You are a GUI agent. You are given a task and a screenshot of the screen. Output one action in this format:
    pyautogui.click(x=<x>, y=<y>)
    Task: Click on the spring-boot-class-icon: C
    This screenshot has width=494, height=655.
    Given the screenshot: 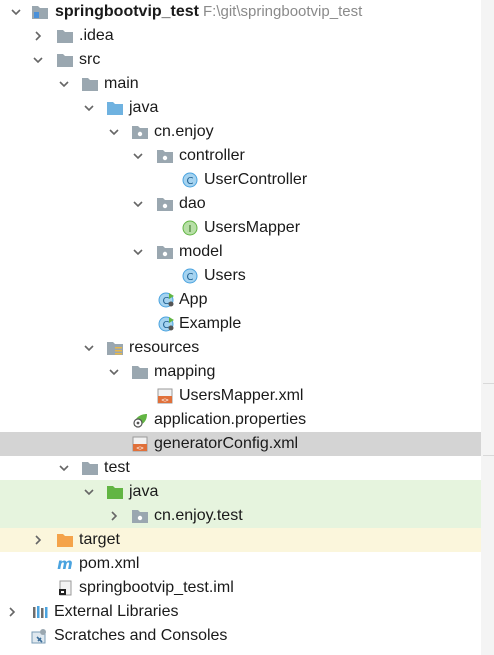 What is the action you would take?
    pyautogui.click(x=166, y=300)
    